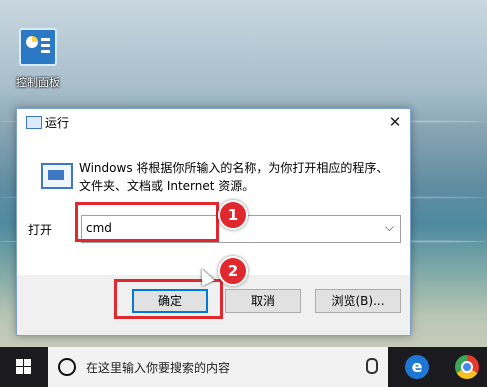 Image resolution: width=487 pixels, height=387 pixels. I want to click on description-line: 文件夹、文档或 Internet 资源。, so click(167, 186).